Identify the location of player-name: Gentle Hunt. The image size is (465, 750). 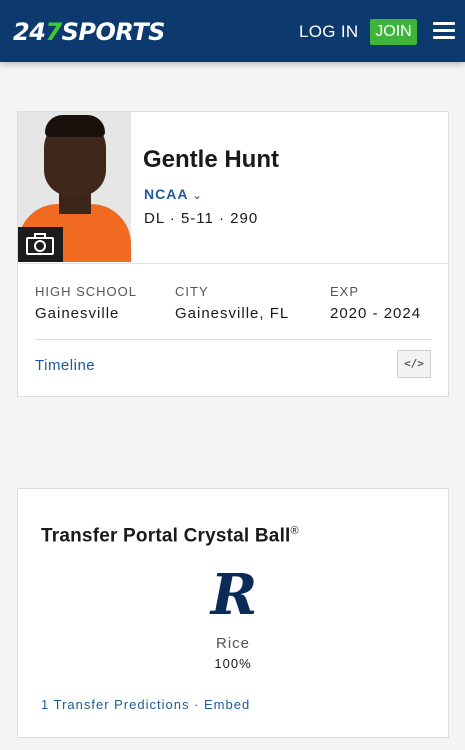
(211, 159).